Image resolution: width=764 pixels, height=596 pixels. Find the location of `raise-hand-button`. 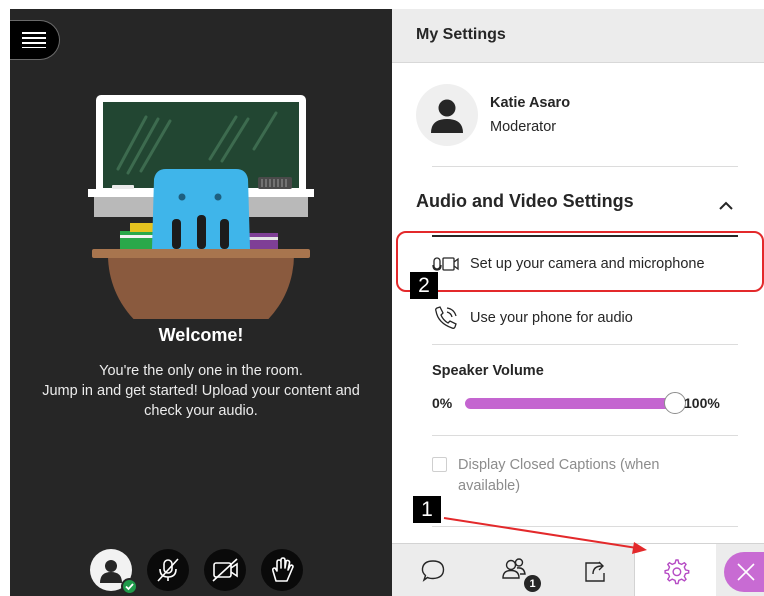

raise-hand-button is located at coordinates (282, 570).